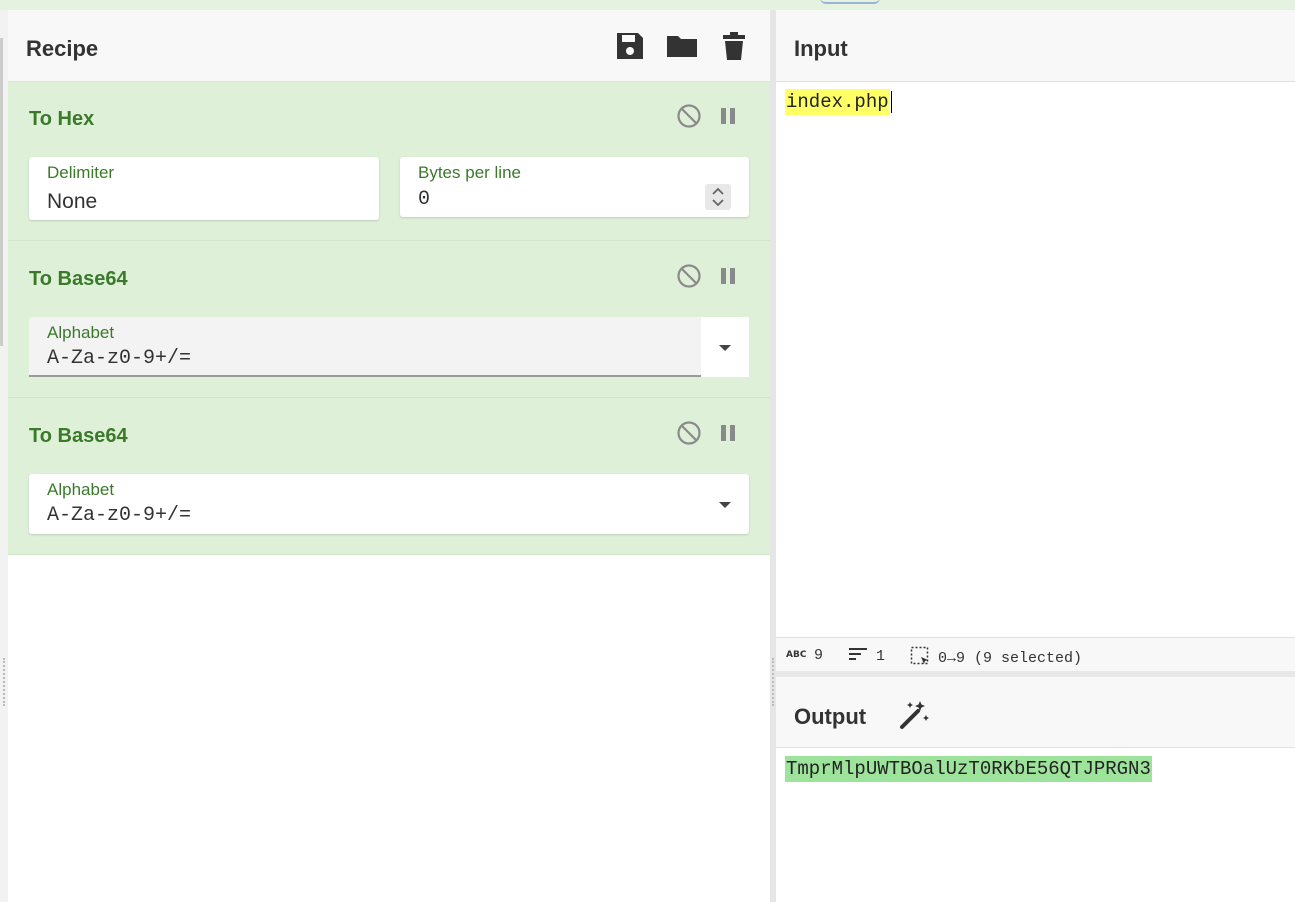  What do you see at coordinates (574, 187) in the screenshot?
I see `bytes-per-line-field: Bytes per line 0` at bounding box center [574, 187].